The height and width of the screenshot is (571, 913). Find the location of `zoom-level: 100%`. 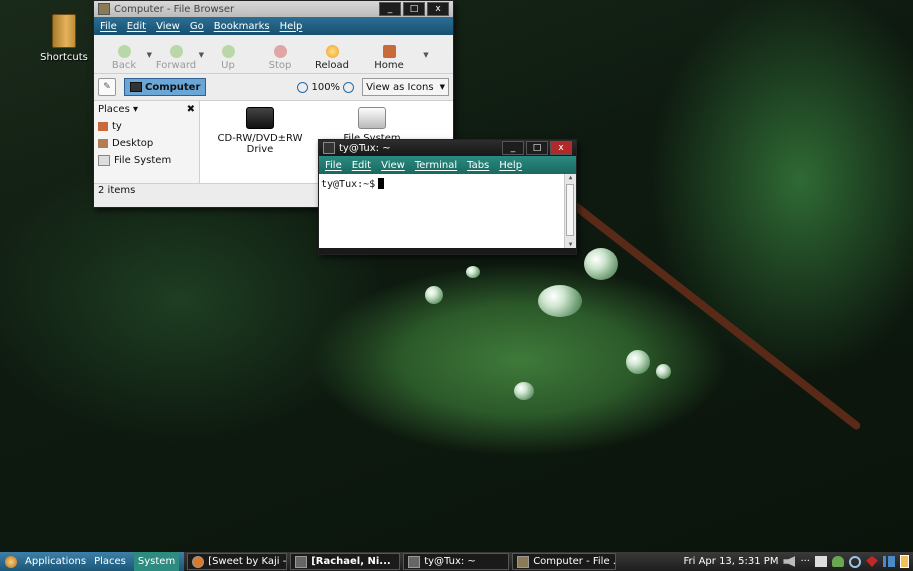

zoom-level: 100% is located at coordinates (325, 87).